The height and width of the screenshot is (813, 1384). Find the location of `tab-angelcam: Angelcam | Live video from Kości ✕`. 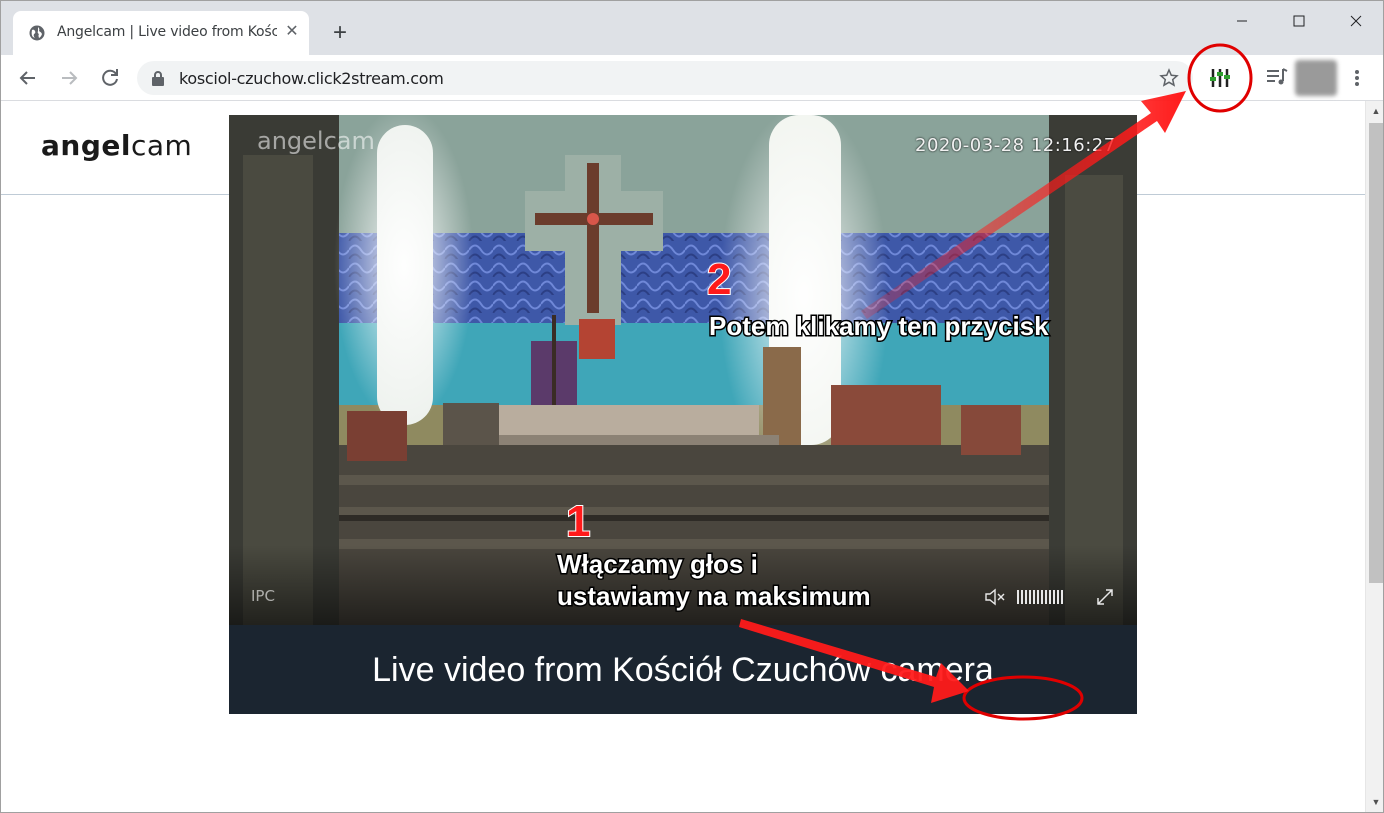

tab-angelcam: Angelcam | Live video from Kości ✕ is located at coordinates (161, 33).